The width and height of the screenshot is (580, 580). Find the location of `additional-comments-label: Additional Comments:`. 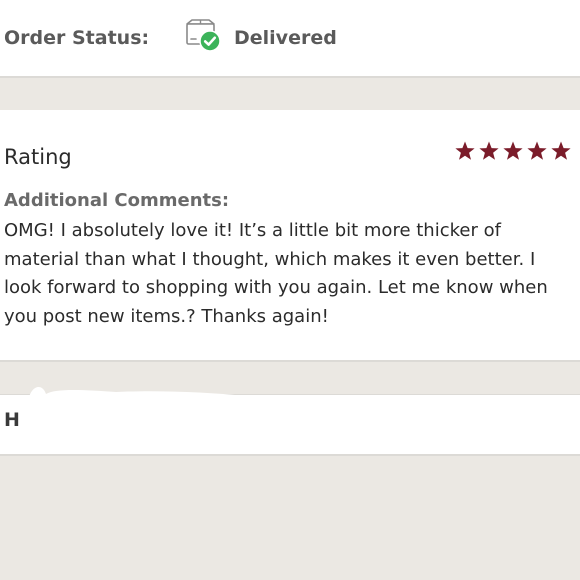

additional-comments-label: Additional Comments: is located at coordinates (117, 200).